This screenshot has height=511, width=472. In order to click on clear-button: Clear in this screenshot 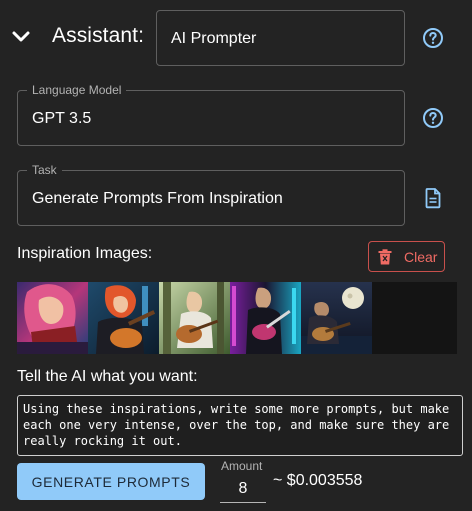, I will do `click(406, 256)`.